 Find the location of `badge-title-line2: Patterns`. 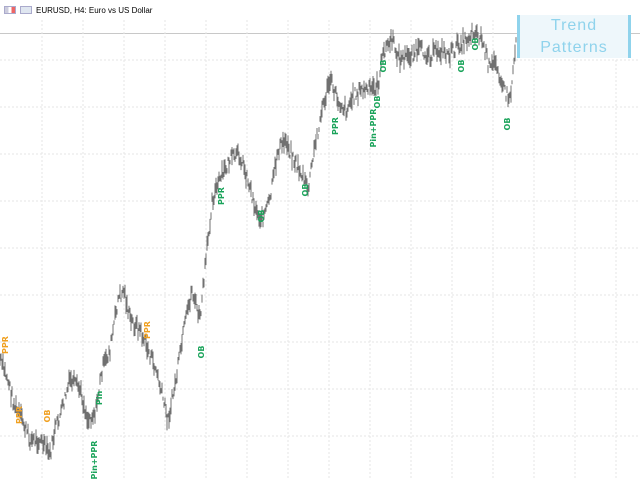

badge-title-line2: Patterns is located at coordinates (574, 47).